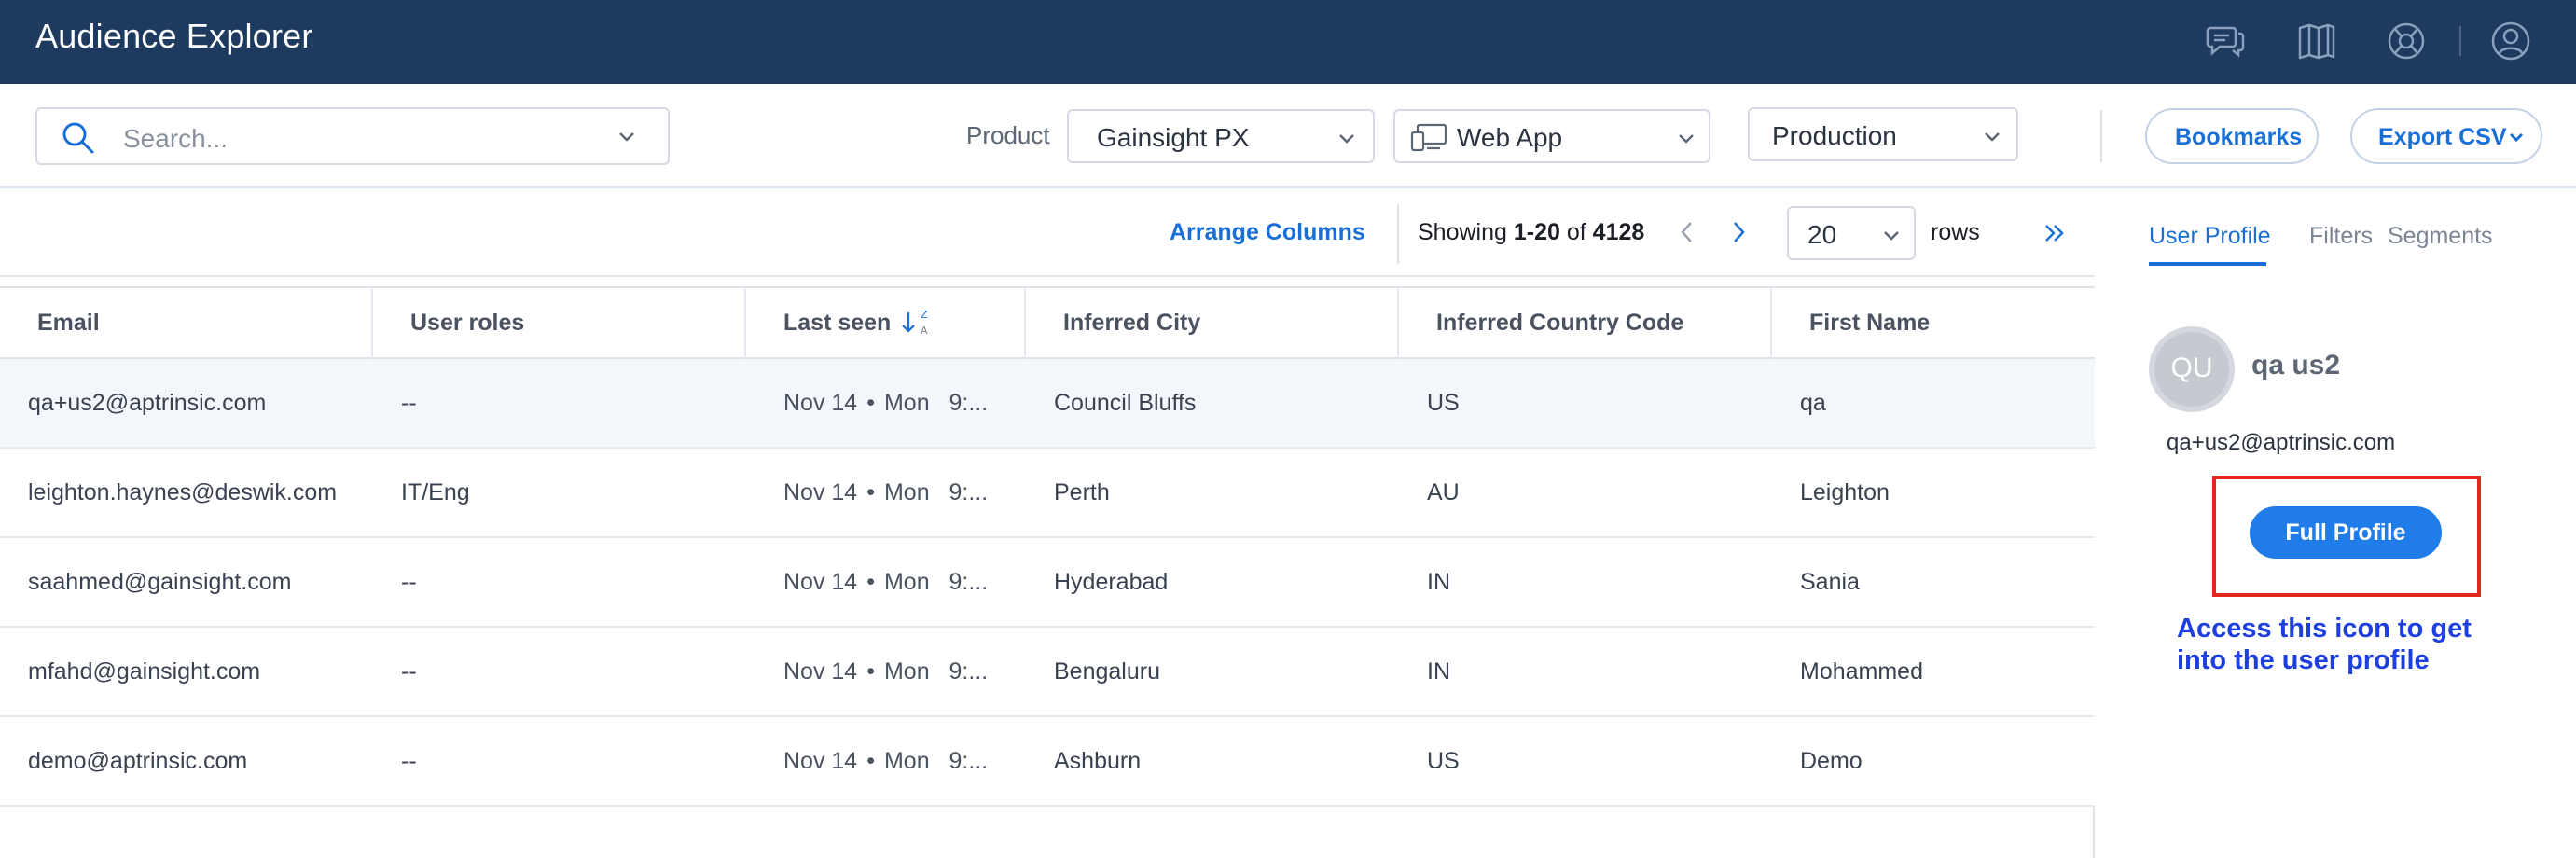  I want to click on column-header-inferred-city: Inferred City, so click(1212, 324).